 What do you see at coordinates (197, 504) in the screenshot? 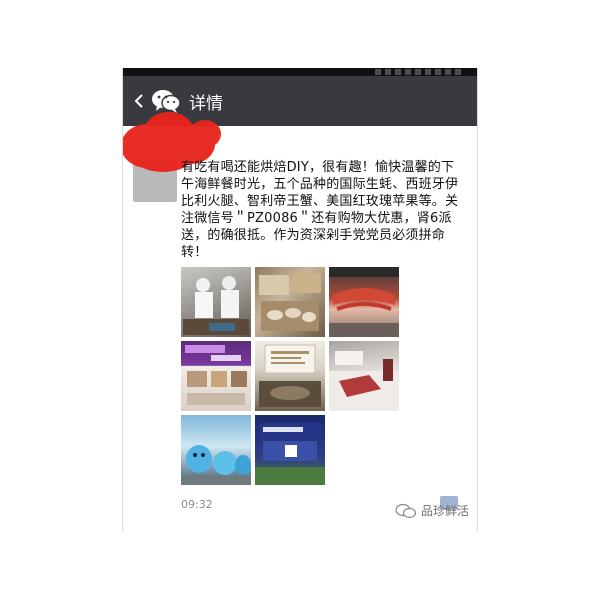
I see `post-timestamp: 09:32` at bounding box center [197, 504].